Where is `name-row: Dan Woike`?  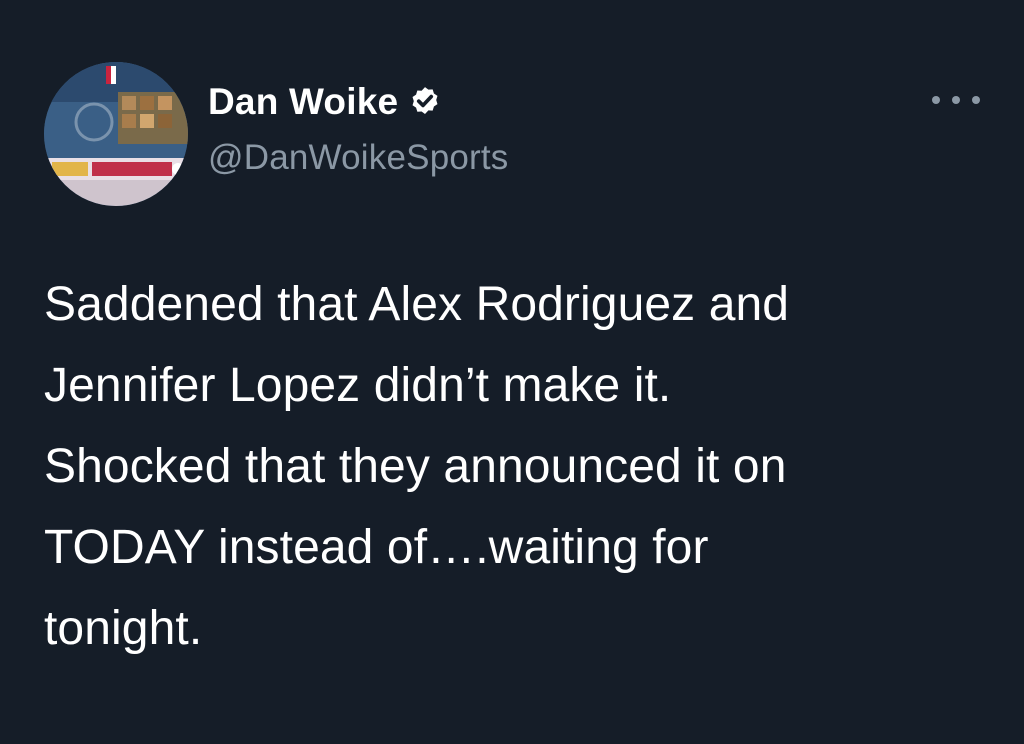 name-row: Dan Woike is located at coordinates (358, 102).